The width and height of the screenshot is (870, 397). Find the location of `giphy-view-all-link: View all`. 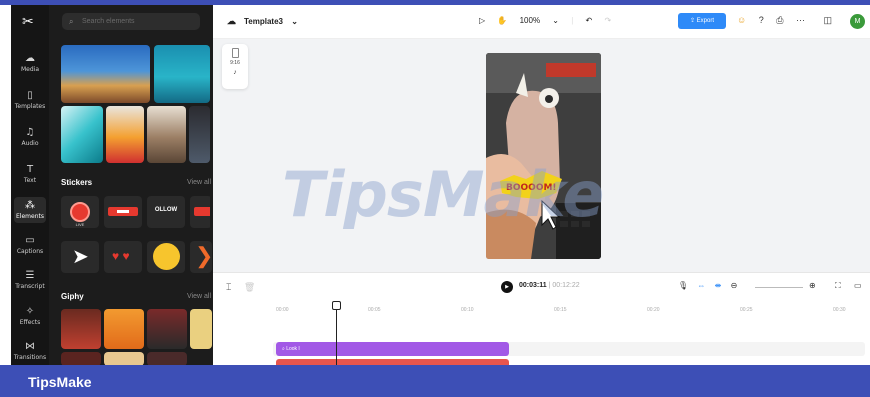

giphy-view-all-link: View all is located at coordinates (199, 296).